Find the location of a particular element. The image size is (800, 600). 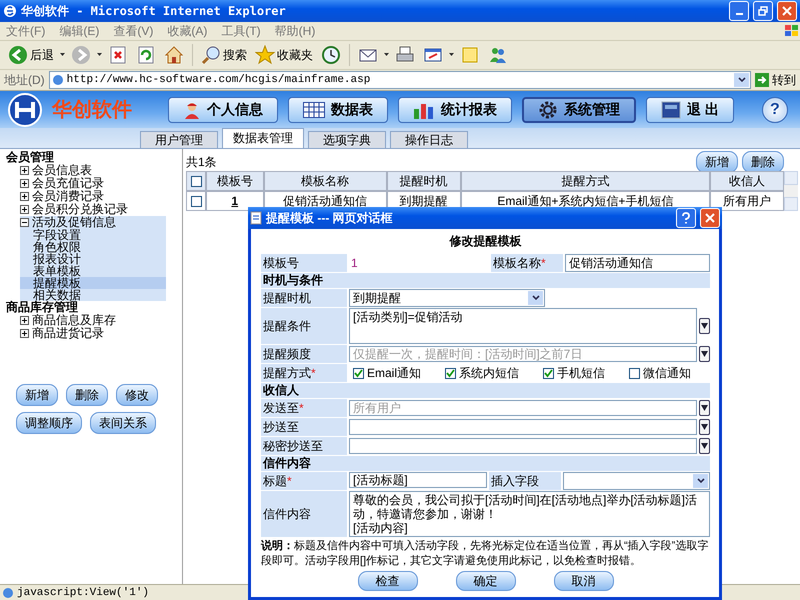

sidebar-button: 修改 is located at coordinates (137, 395).